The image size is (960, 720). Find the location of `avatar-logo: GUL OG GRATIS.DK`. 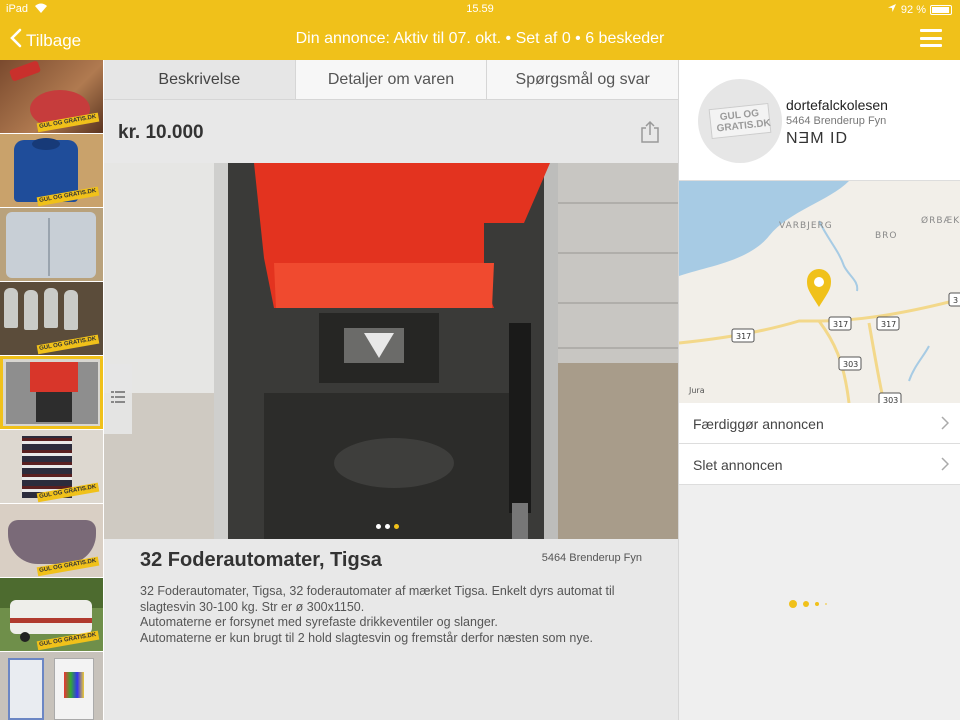

avatar-logo: GUL OG GRATIS.DK is located at coordinates (740, 121).